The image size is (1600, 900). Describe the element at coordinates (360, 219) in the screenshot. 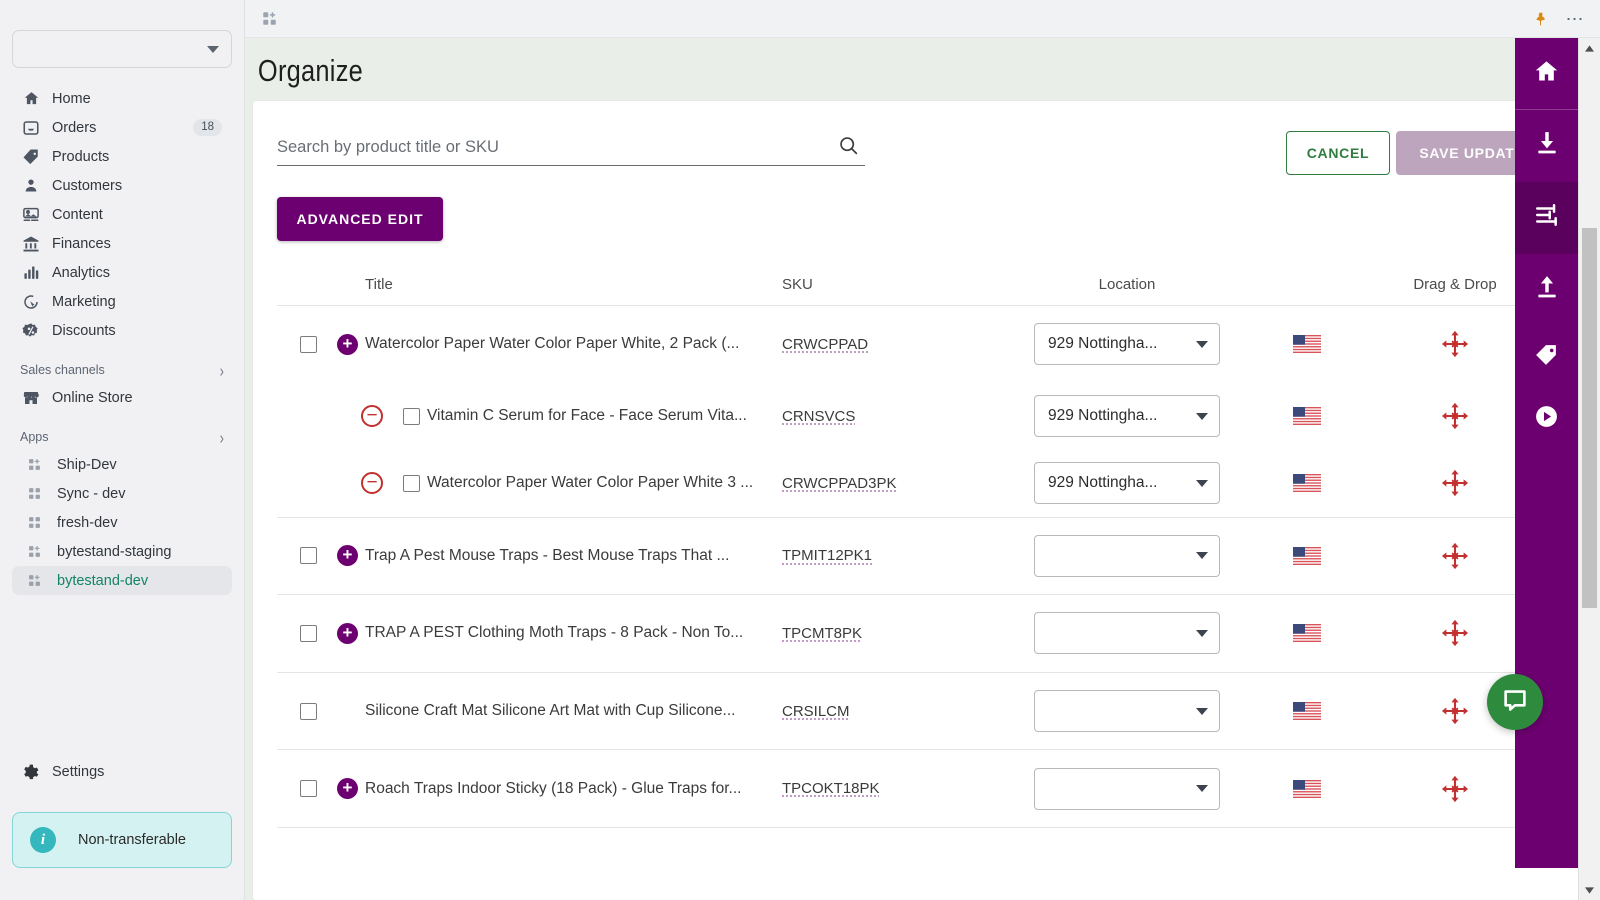

I see `advanced-edit-button: ADVANCED EDIT` at that location.